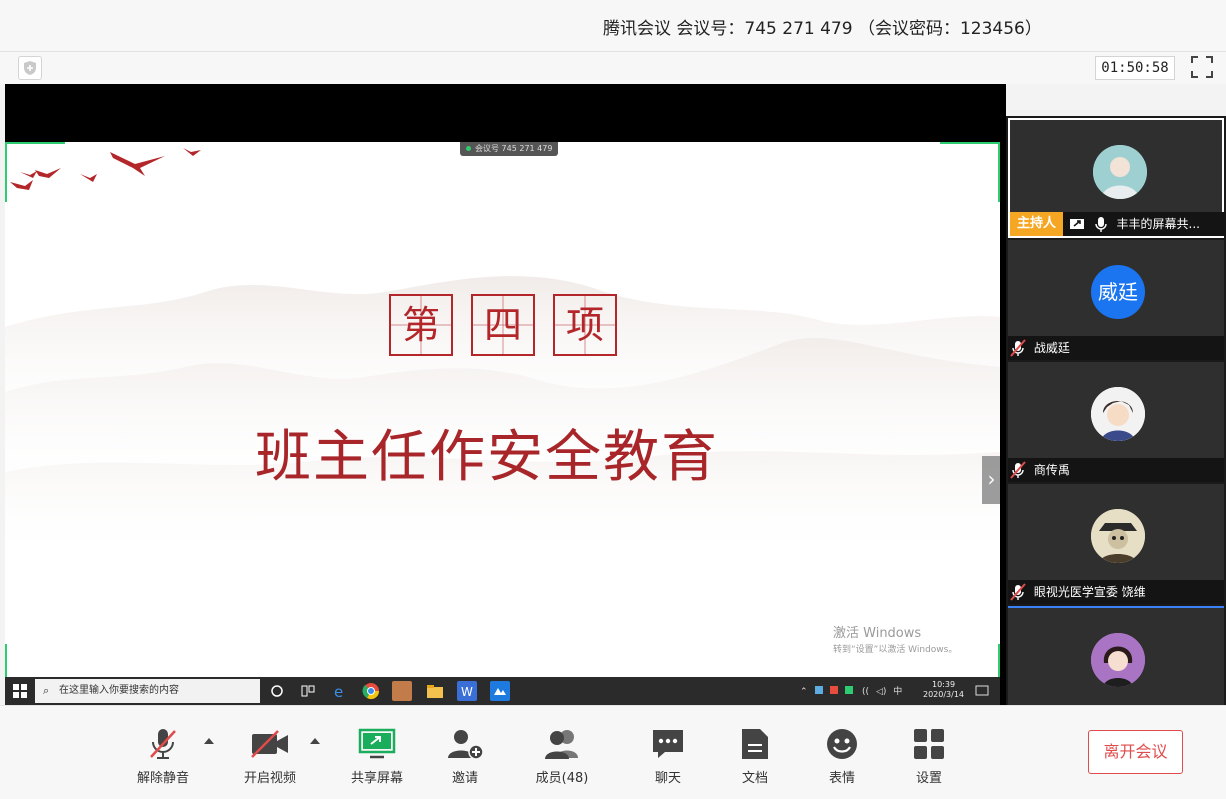 The image size is (1226, 799). What do you see at coordinates (30, 68) in the screenshot?
I see `security-shield-icon` at bounding box center [30, 68].